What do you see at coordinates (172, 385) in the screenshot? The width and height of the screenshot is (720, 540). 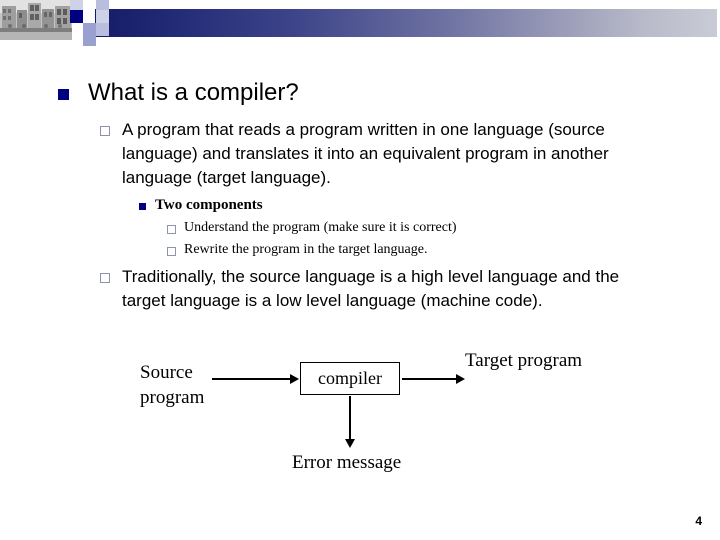 I see `diagram-source-label: Source program` at bounding box center [172, 385].